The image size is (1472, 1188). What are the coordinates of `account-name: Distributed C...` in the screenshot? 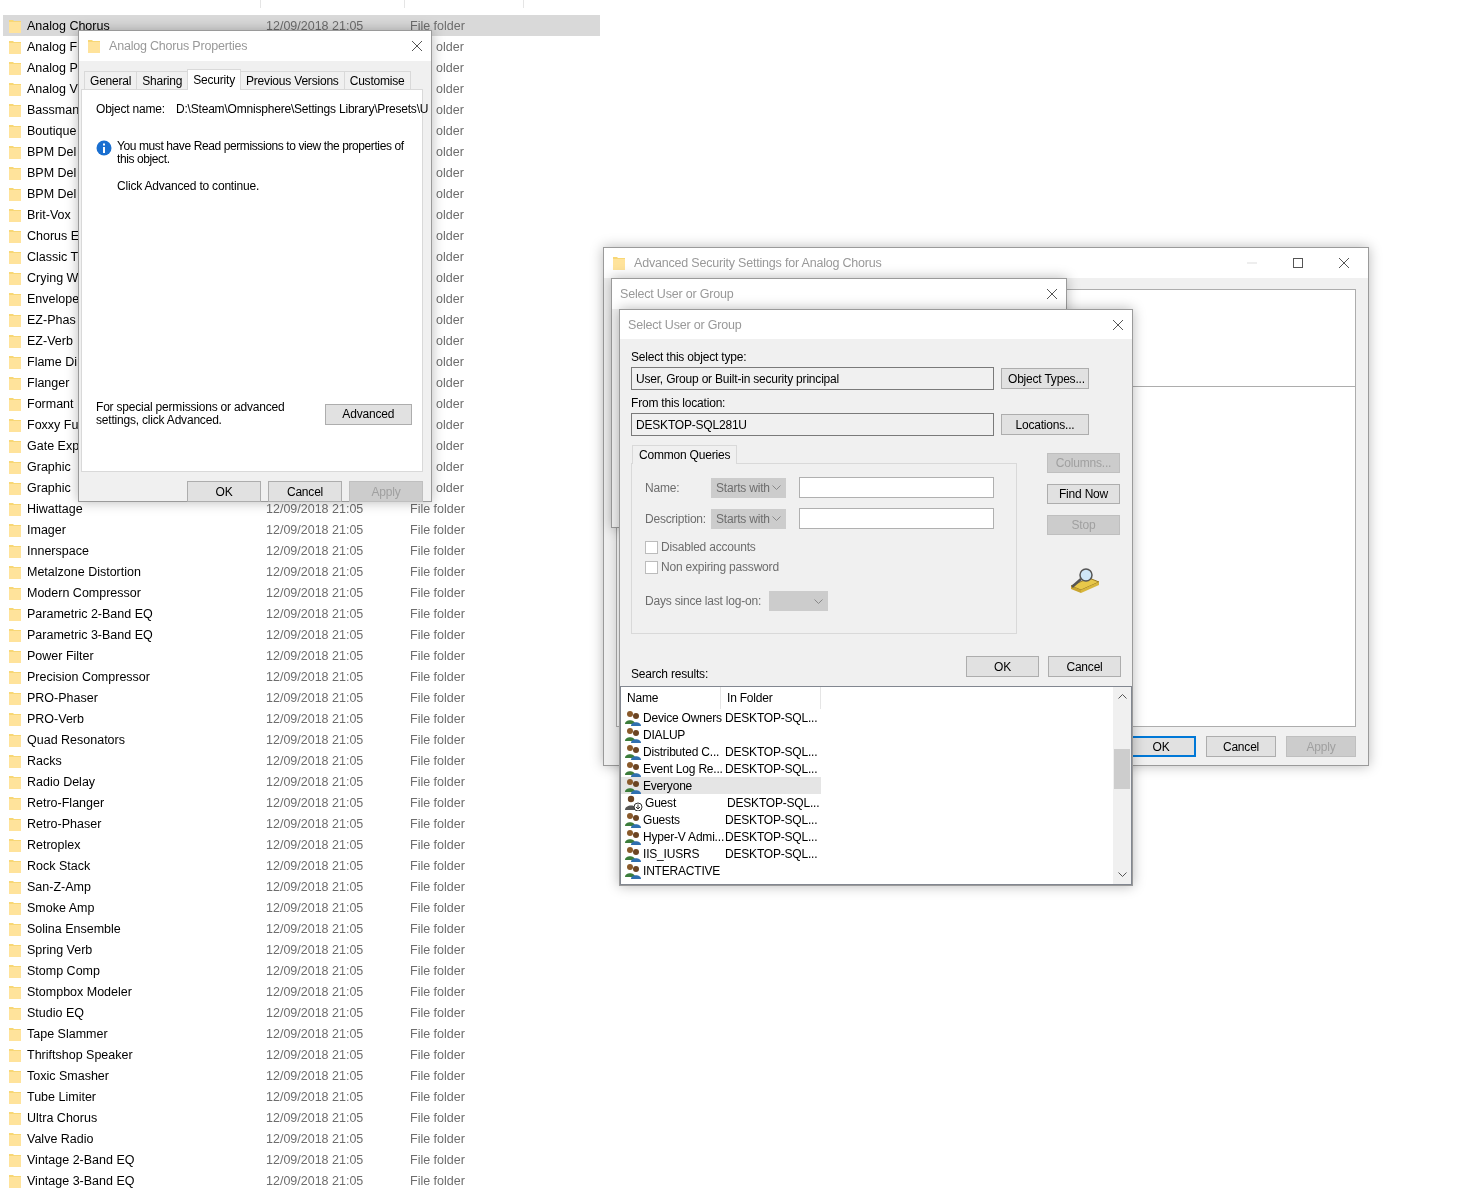 It's located at (682, 751).